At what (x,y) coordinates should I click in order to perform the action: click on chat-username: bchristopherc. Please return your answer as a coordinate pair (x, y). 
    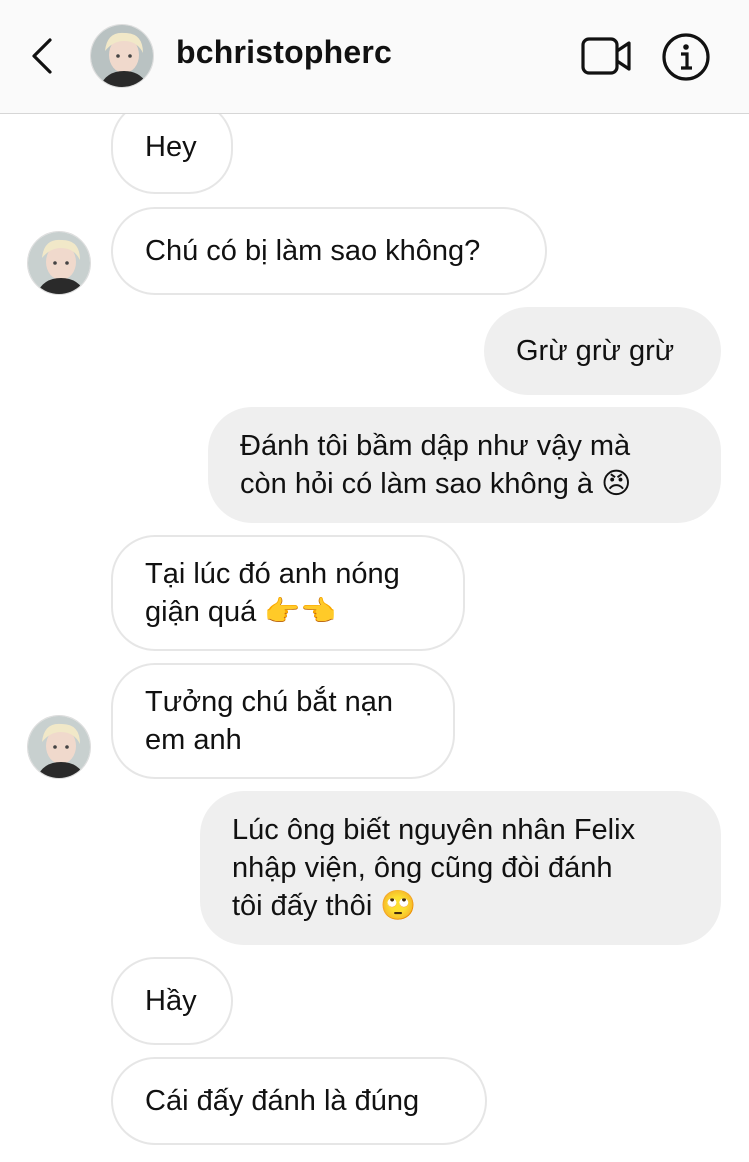
    Looking at the image, I should click on (284, 52).